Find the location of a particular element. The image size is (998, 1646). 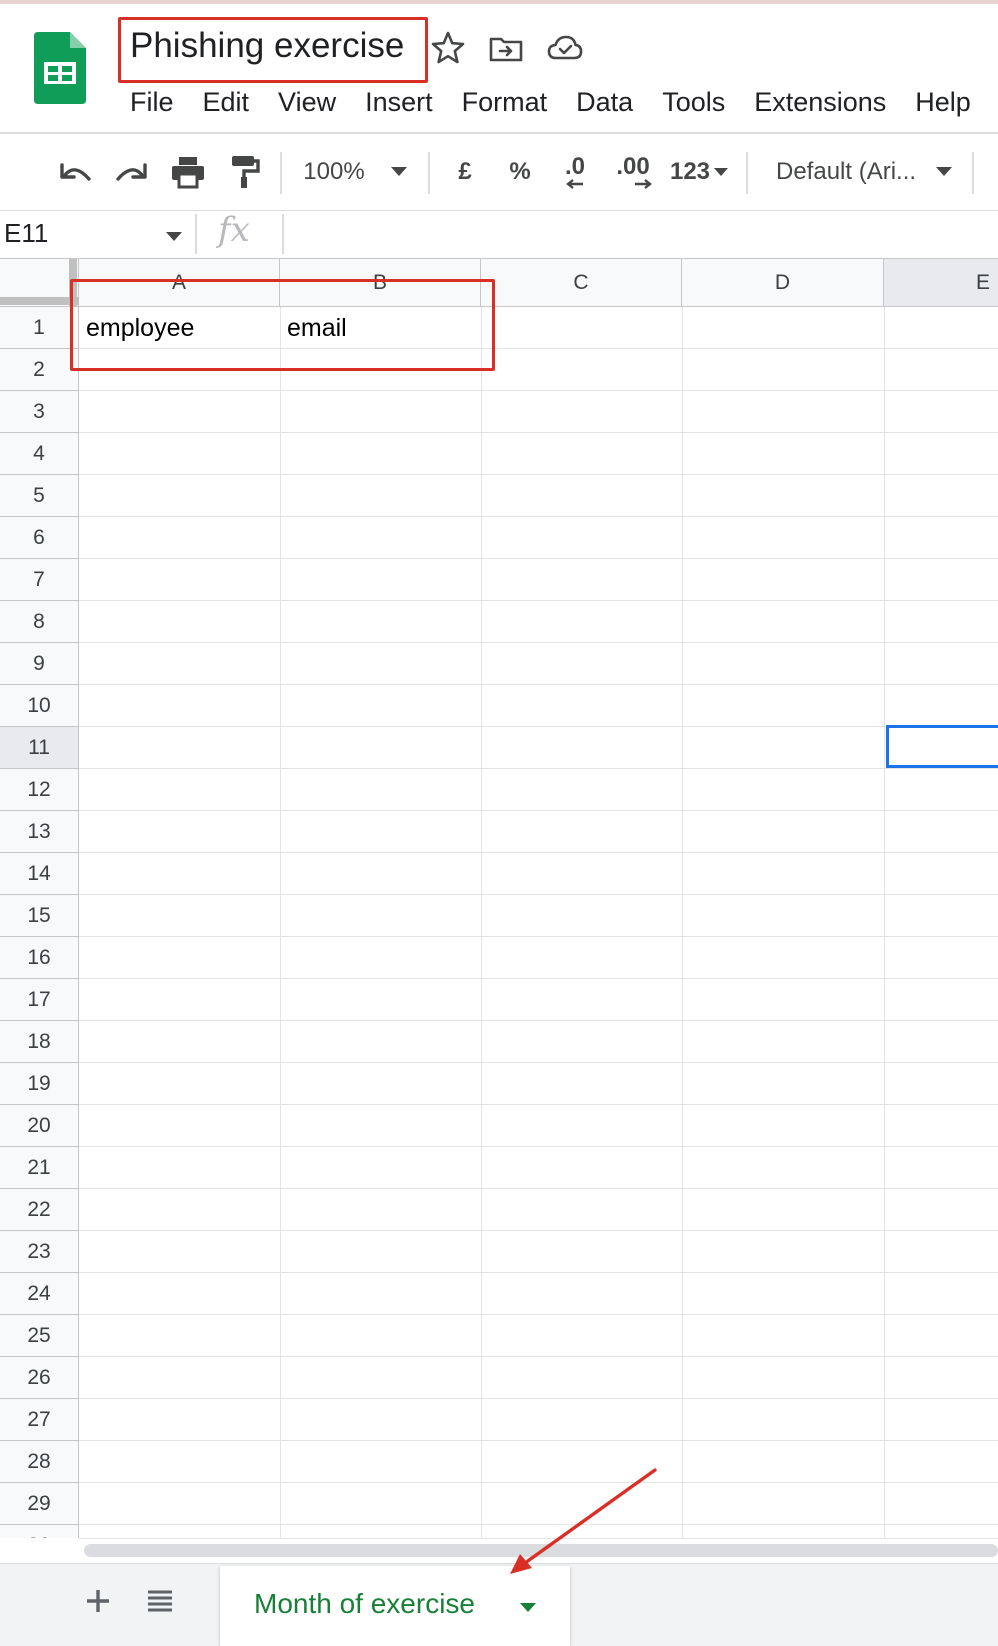

zoom-select: 100% is located at coordinates (355, 172).